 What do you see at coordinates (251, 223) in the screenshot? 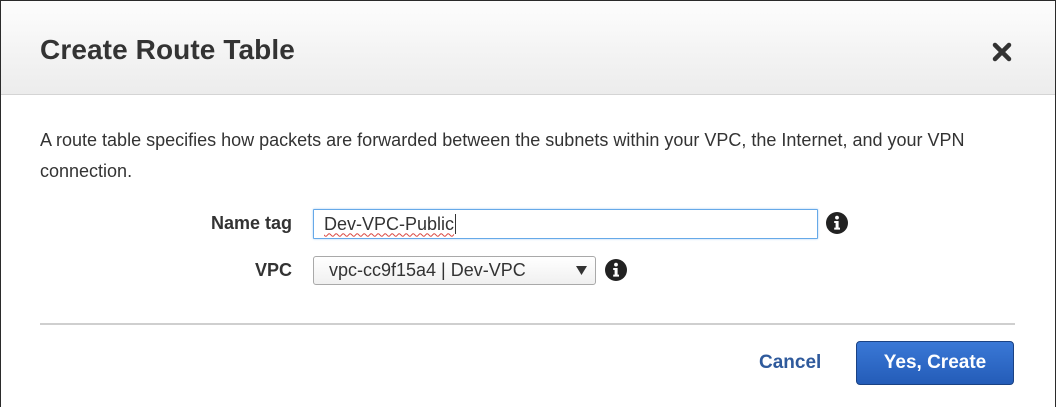
I see `name-tag-label: Name tag` at bounding box center [251, 223].